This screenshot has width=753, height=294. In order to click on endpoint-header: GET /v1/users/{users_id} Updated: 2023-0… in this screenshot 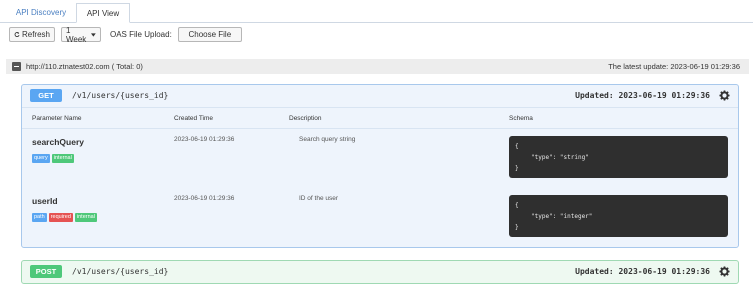, I will do `click(380, 96)`.